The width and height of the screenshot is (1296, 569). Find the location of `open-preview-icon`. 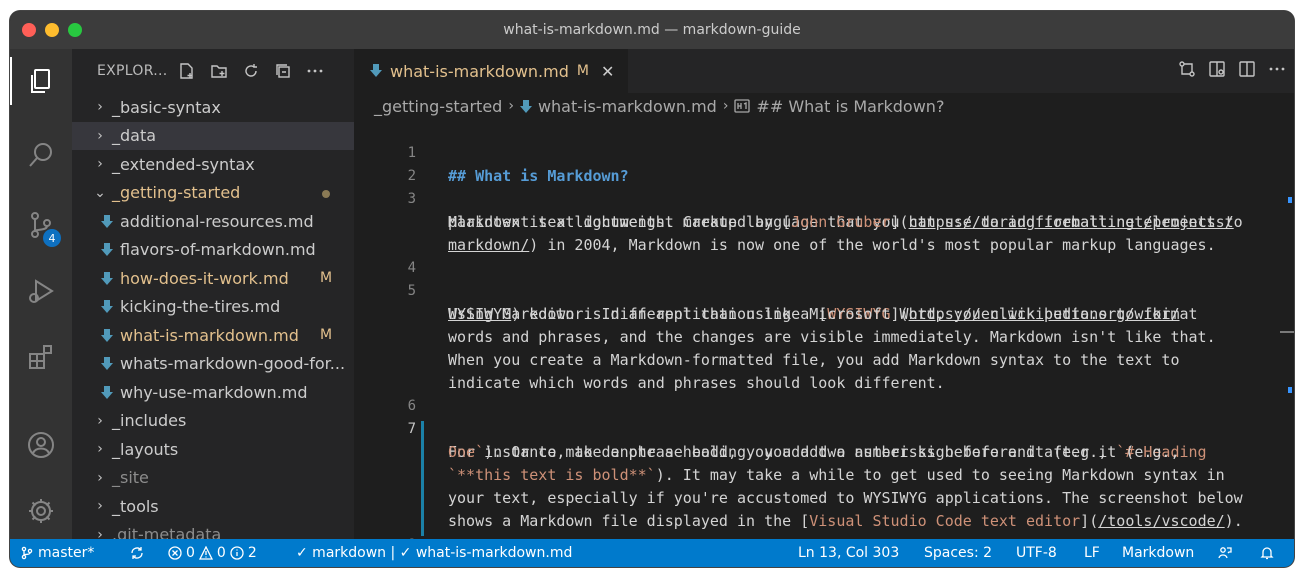

open-preview-icon is located at coordinates (1217, 71).